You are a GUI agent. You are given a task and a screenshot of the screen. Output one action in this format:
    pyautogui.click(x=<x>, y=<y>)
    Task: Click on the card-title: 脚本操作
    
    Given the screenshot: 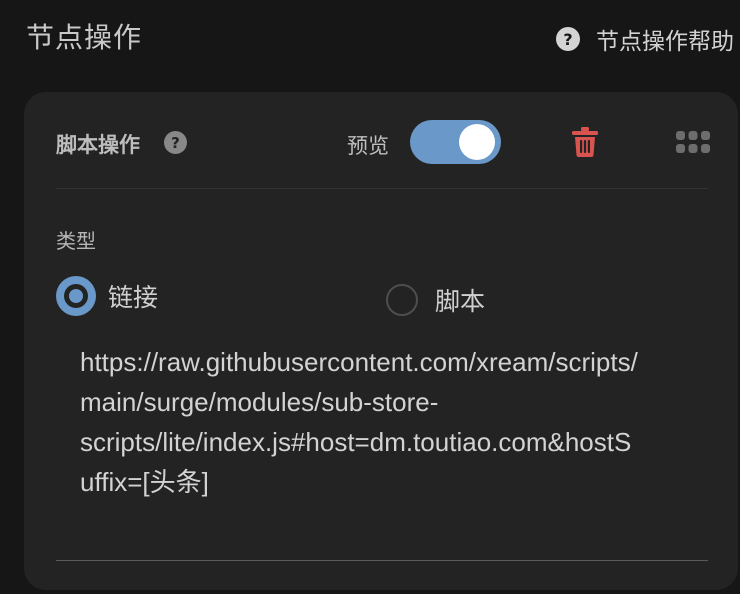 What is the action you would take?
    pyautogui.click(x=98, y=145)
    